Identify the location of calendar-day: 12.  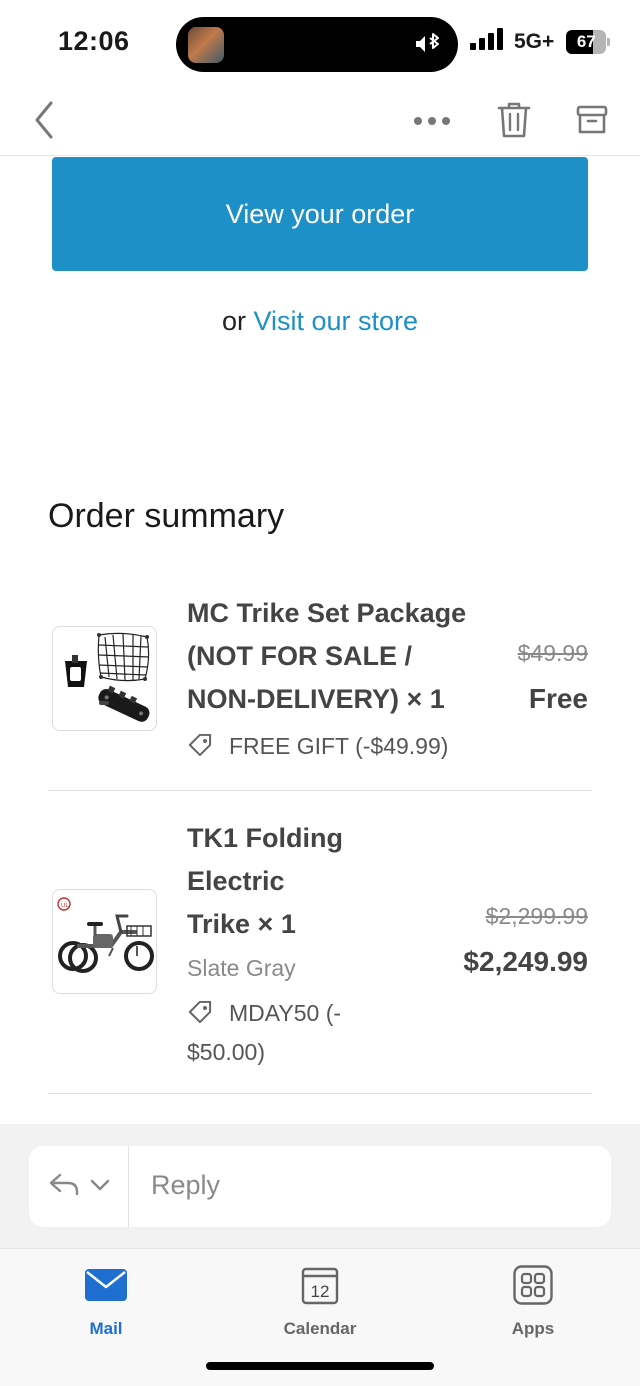
(320, 1291).